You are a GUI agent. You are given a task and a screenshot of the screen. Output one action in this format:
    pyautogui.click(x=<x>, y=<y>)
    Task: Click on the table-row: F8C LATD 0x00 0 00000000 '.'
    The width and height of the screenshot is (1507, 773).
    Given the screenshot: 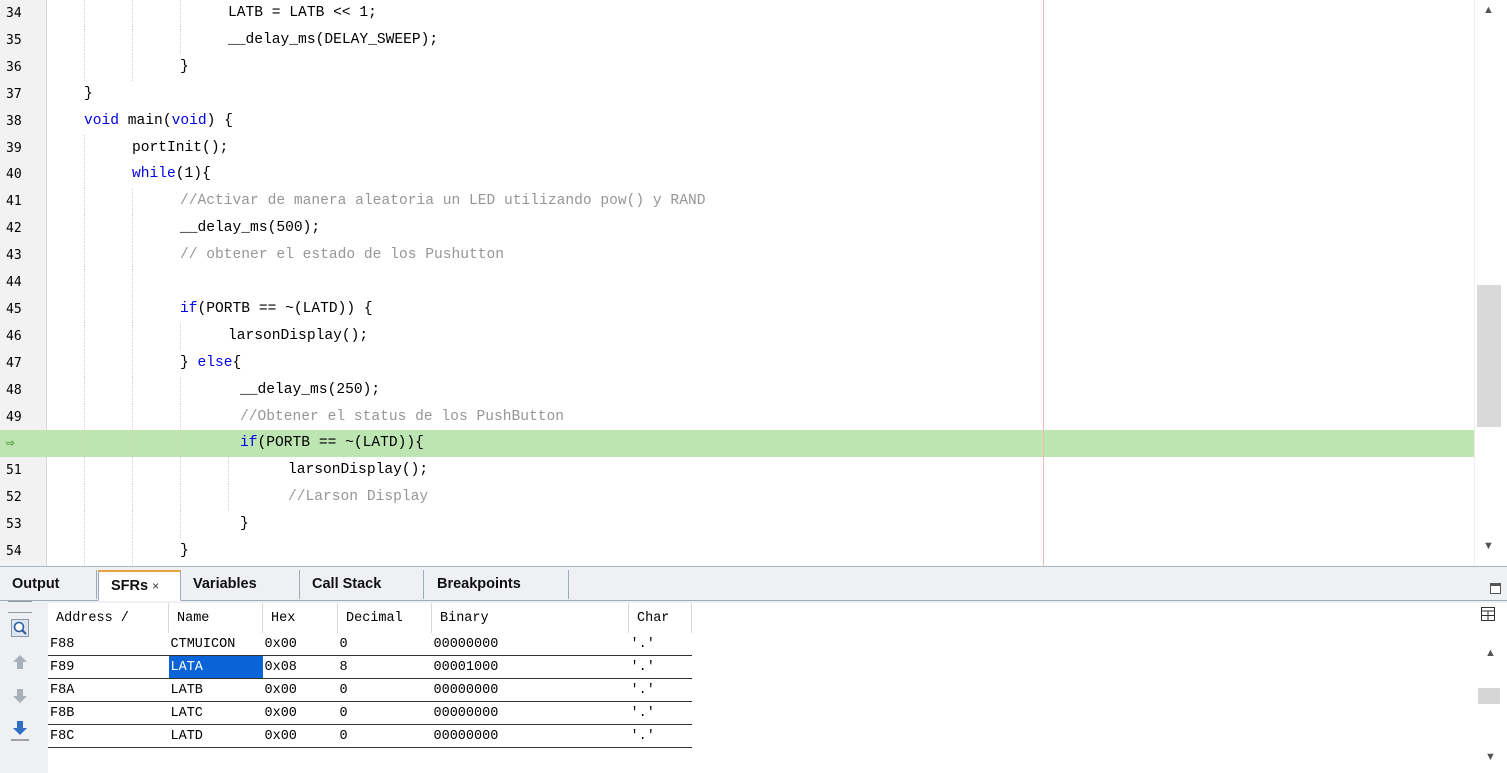 What is the action you would take?
    pyautogui.click(x=370, y=736)
    